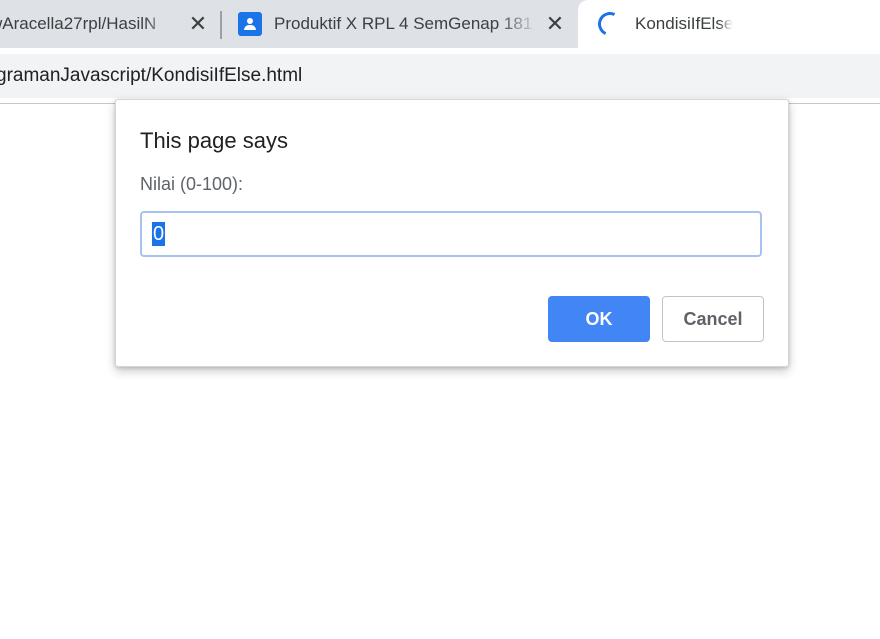  I want to click on classroom-icon, so click(250, 24).